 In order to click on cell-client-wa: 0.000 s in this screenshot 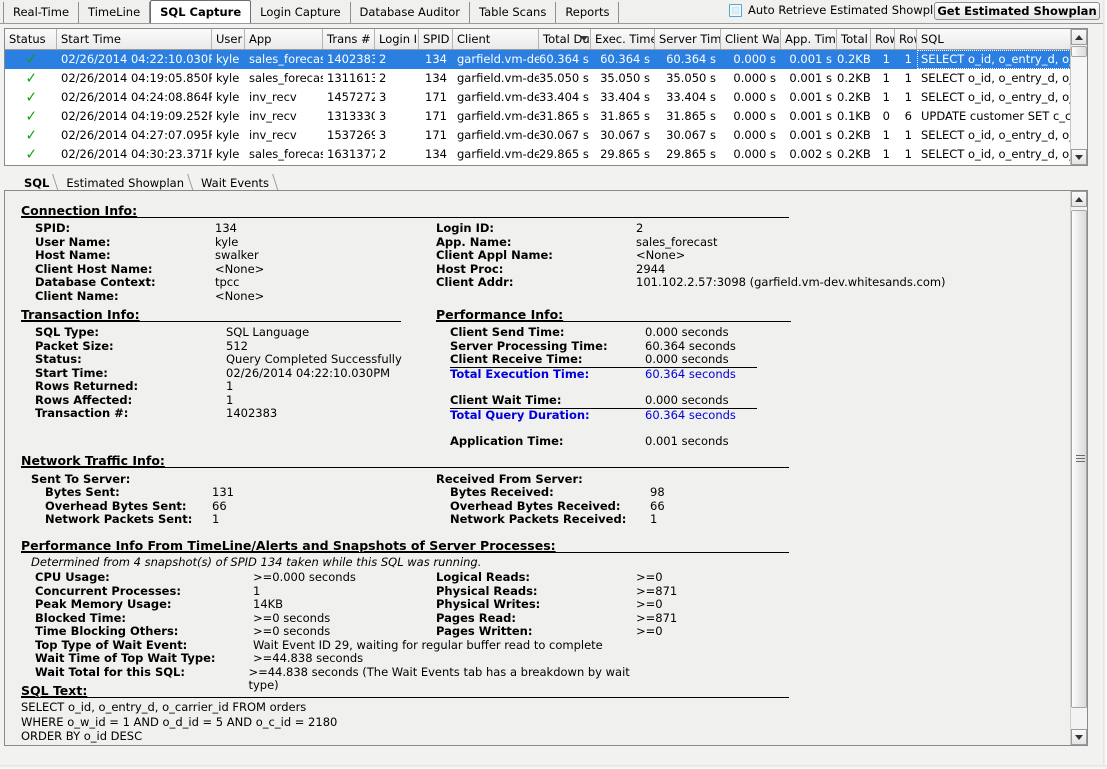, I will do `click(754, 116)`.